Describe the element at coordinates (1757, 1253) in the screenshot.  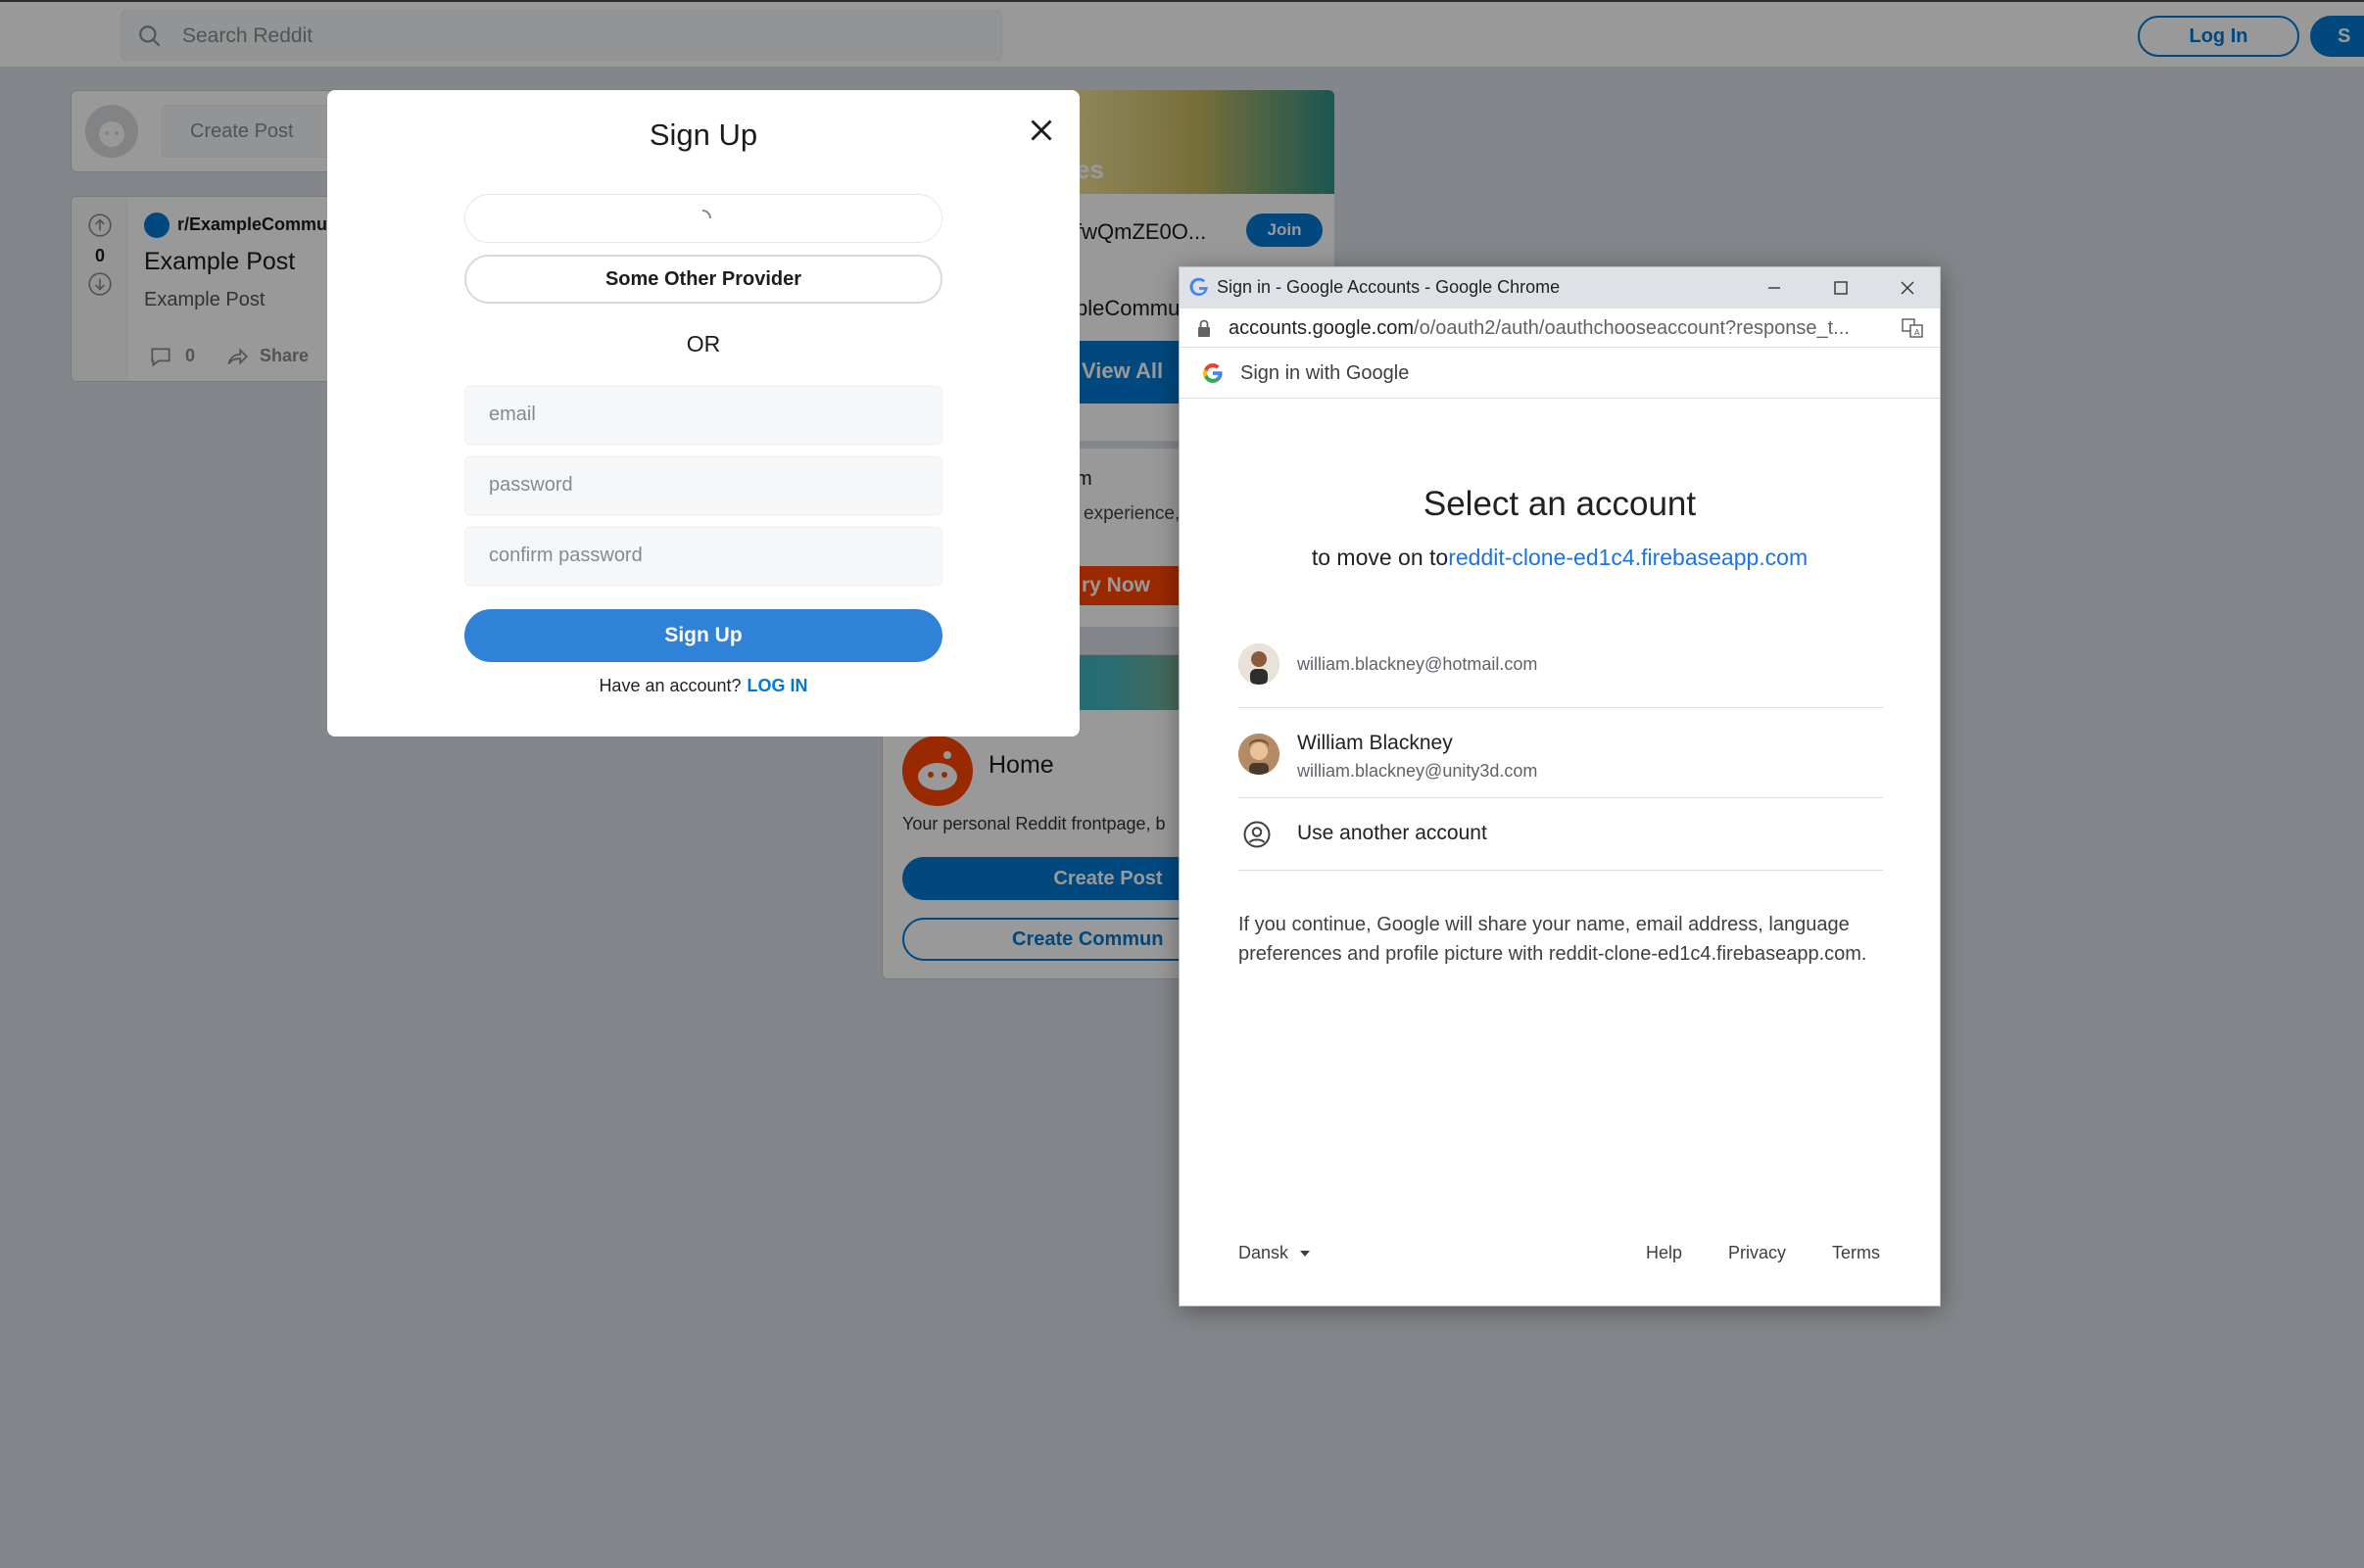
I see `privacy-link: Privacy` at that location.